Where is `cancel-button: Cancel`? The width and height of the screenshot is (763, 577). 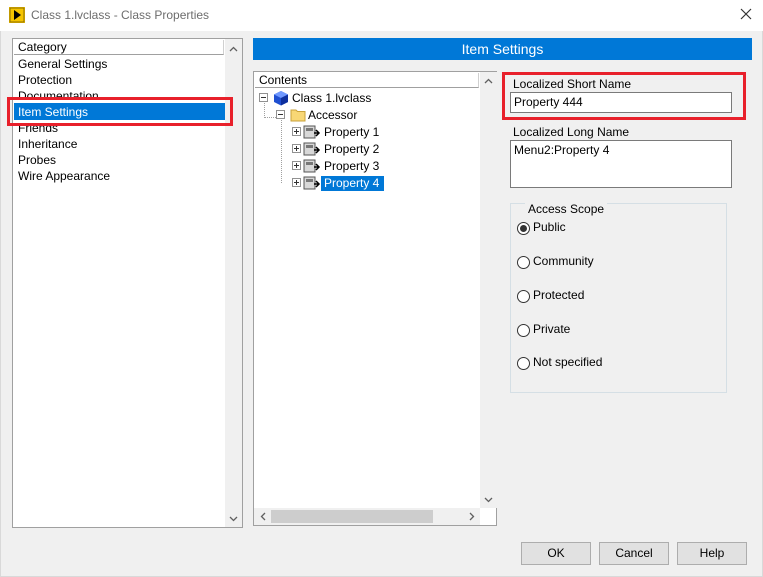
cancel-button: Cancel is located at coordinates (634, 553).